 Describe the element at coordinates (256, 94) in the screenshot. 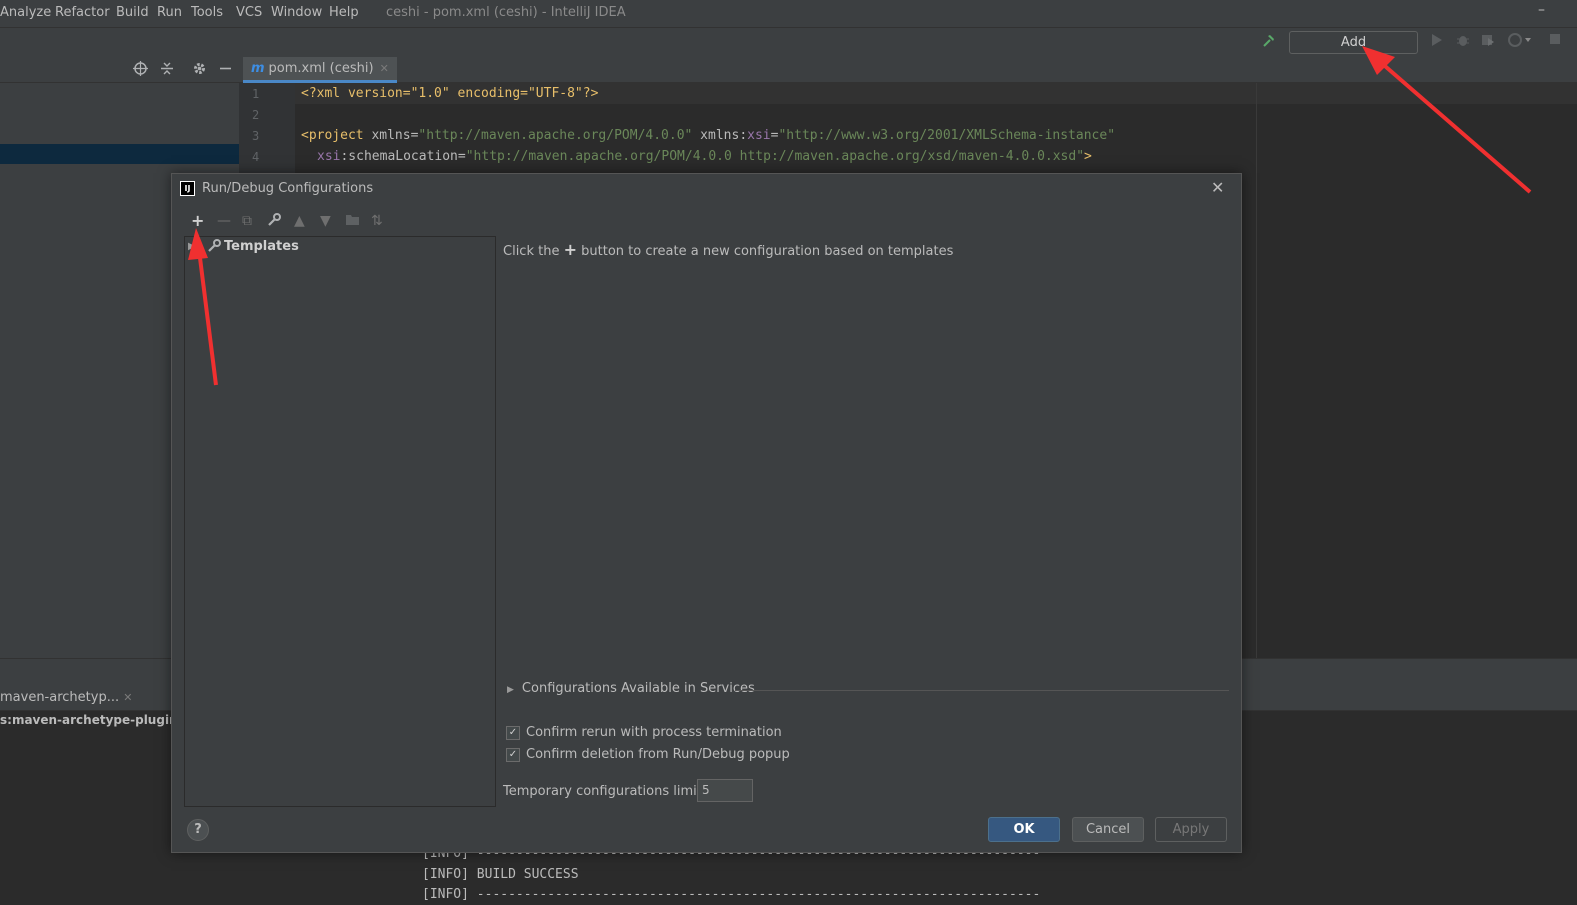

I see `line-number: 1` at that location.